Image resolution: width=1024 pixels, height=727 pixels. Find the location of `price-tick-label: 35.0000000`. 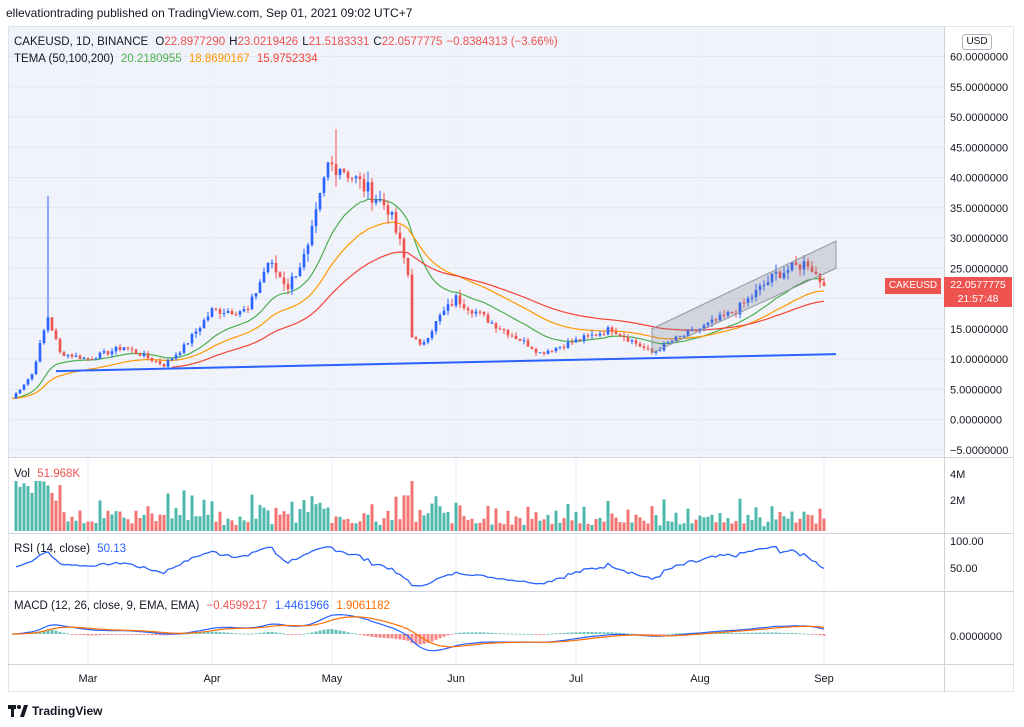

price-tick-label: 35.0000000 is located at coordinates (979, 209).